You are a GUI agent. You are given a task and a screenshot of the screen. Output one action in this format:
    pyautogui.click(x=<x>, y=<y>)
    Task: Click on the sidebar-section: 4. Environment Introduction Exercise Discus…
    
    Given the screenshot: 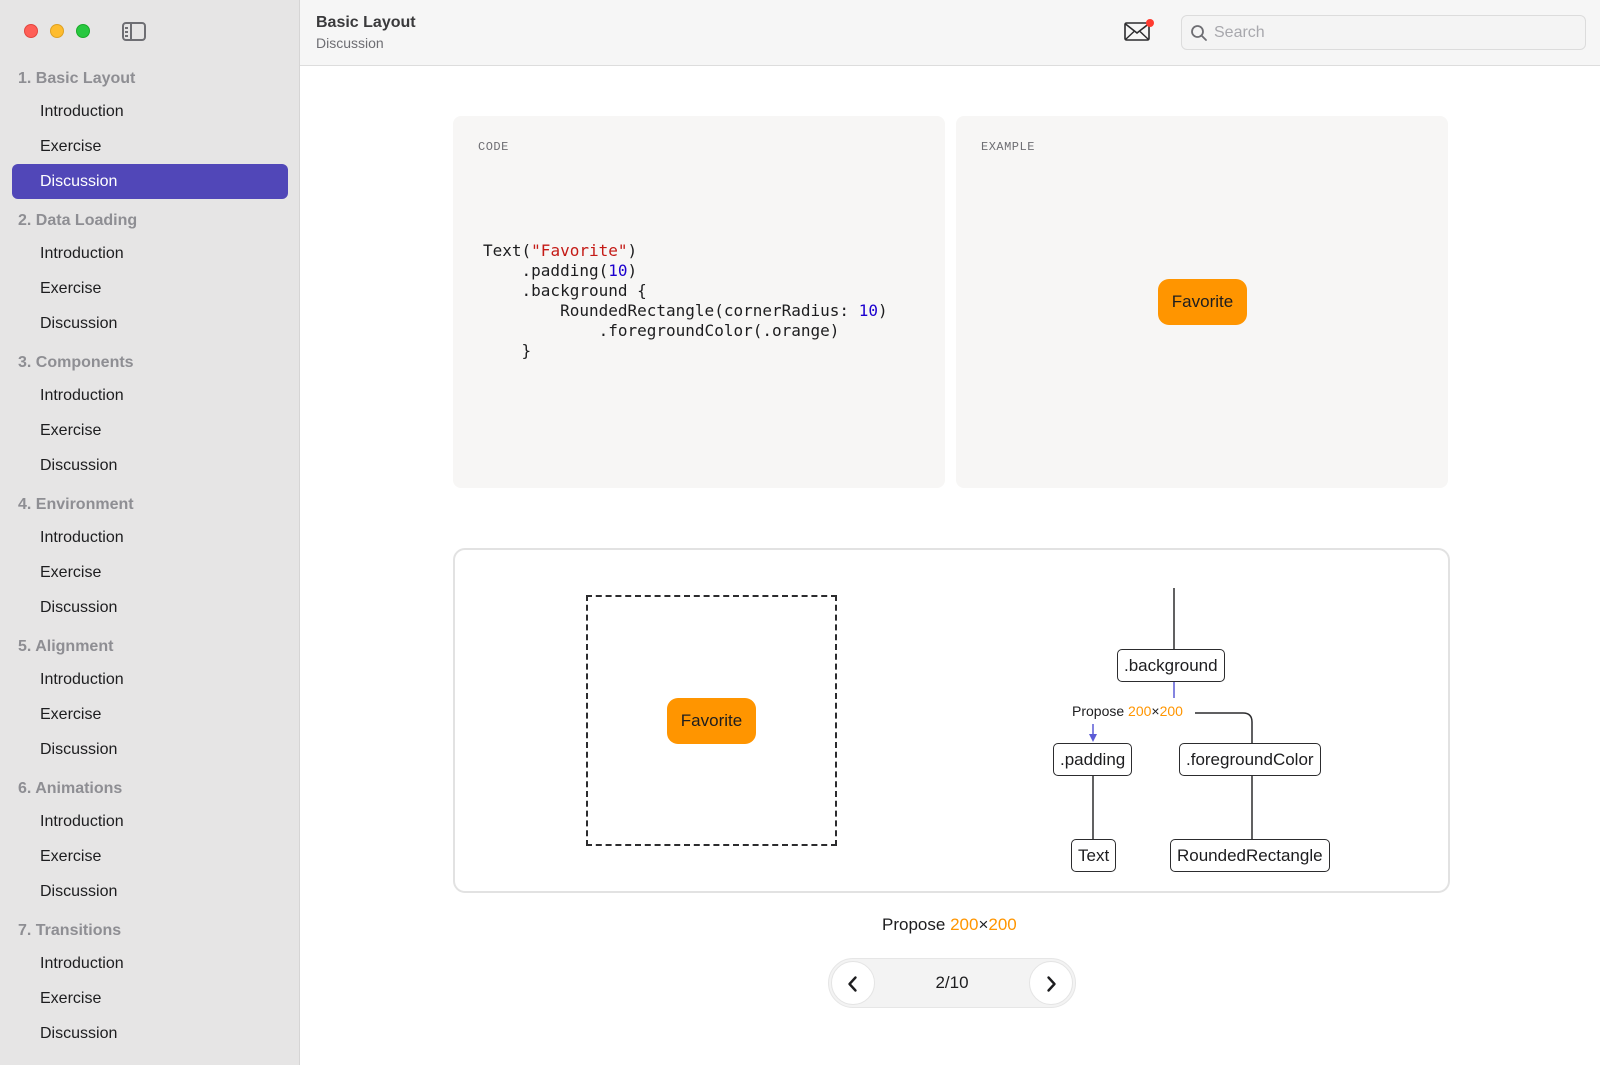 What is the action you would take?
    pyautogui.click(x=150, y=557)
    